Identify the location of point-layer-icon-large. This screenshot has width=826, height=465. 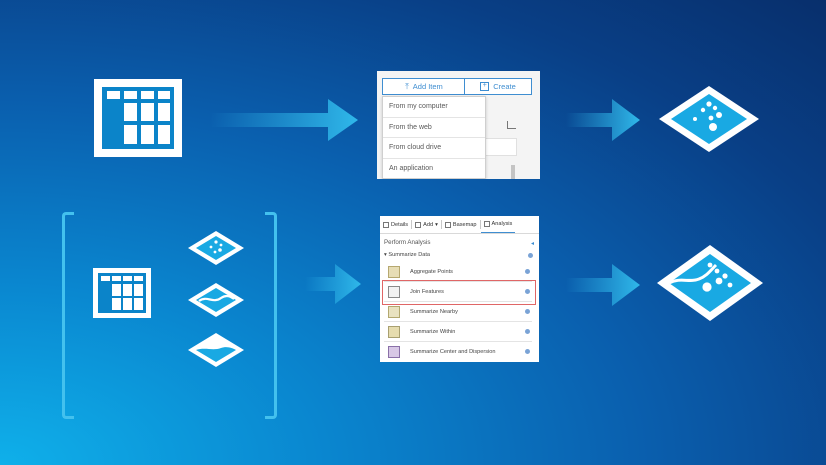
(709, 121).